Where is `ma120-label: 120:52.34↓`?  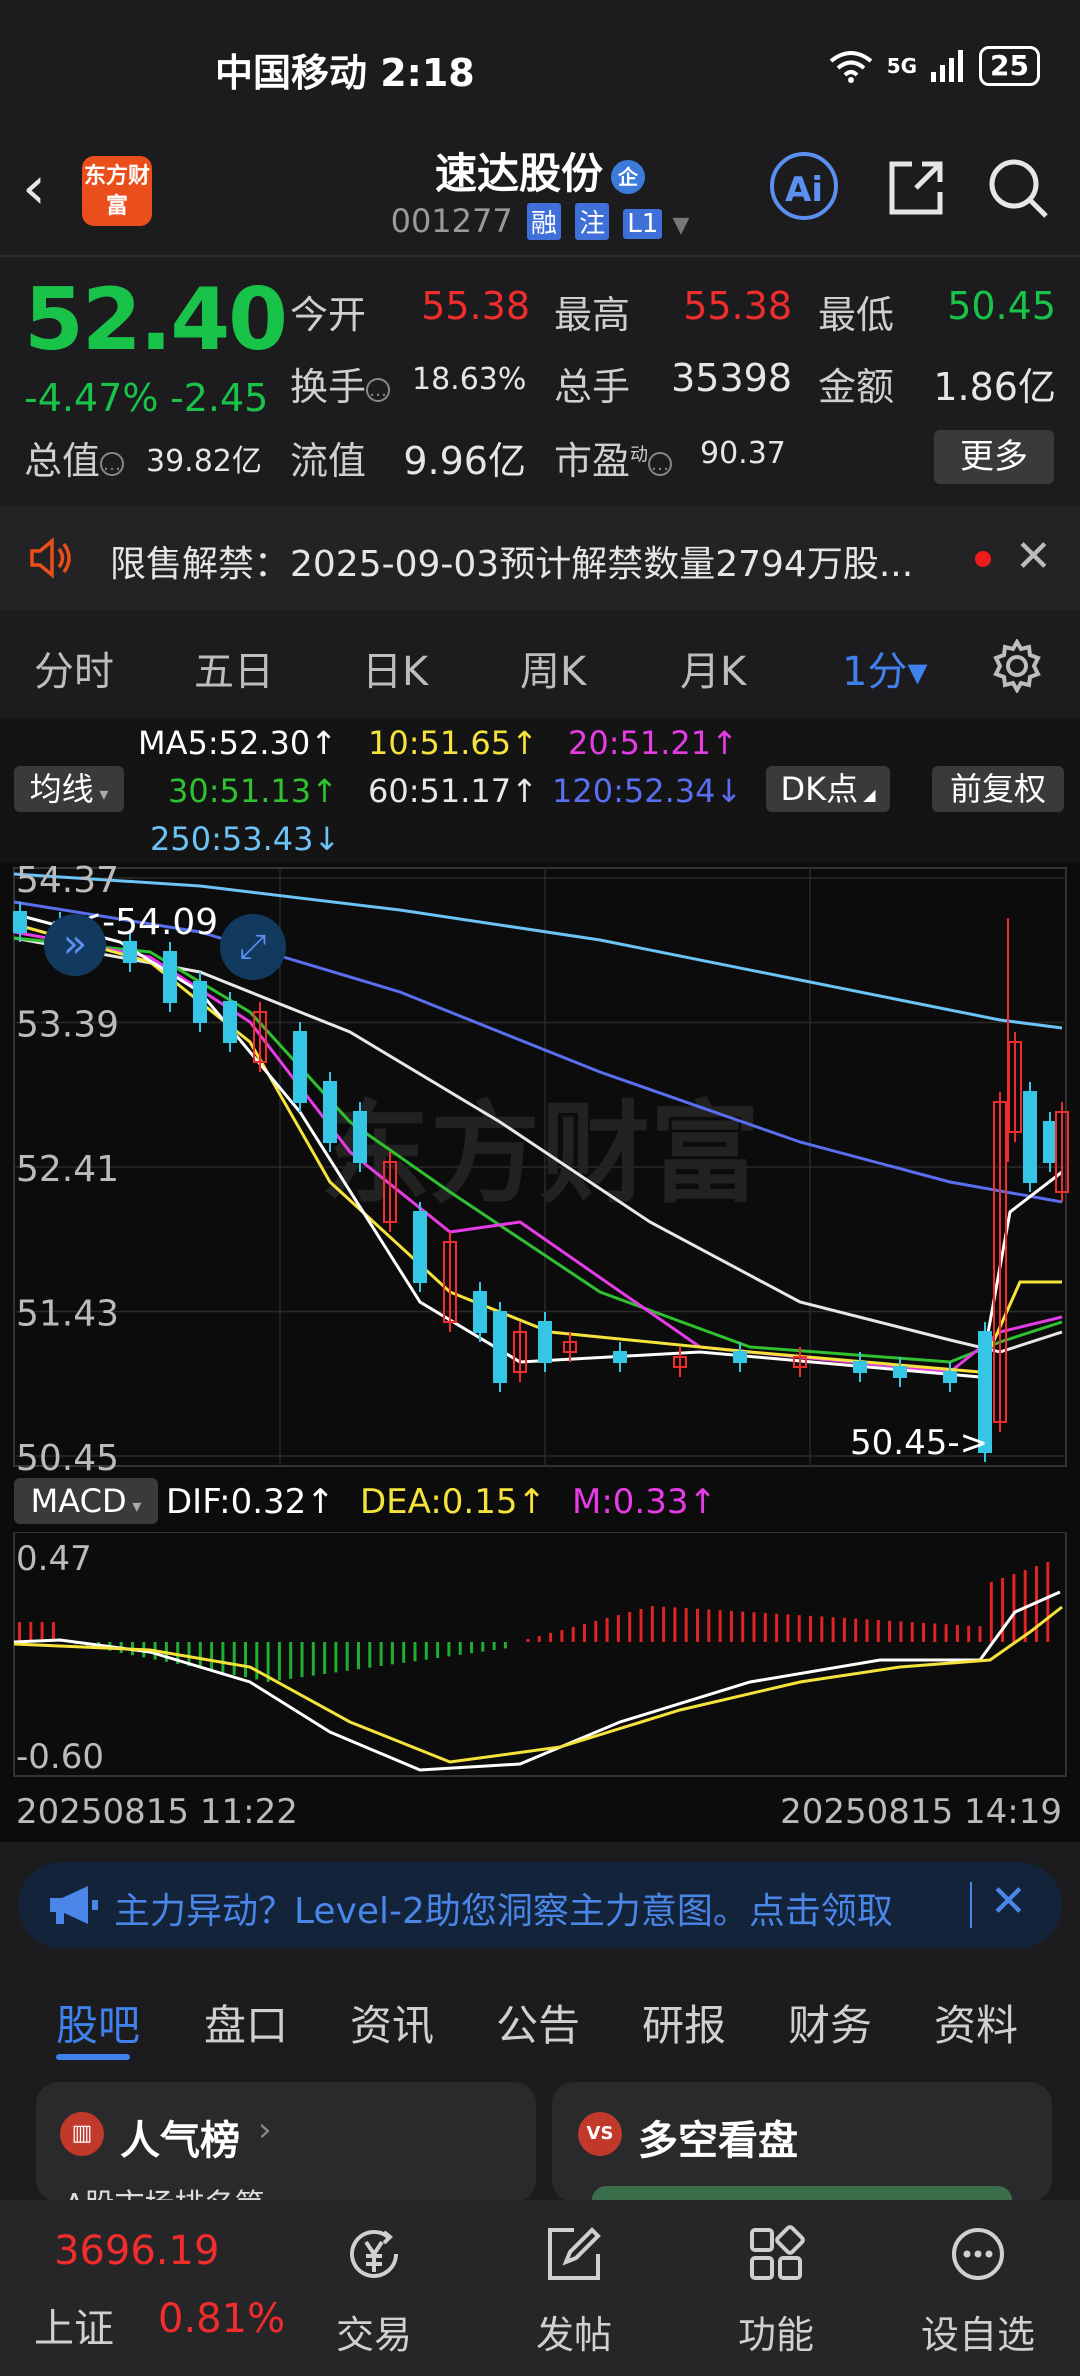
ma120-label: 120:52.34↓ is located at coordinates (647, 791).